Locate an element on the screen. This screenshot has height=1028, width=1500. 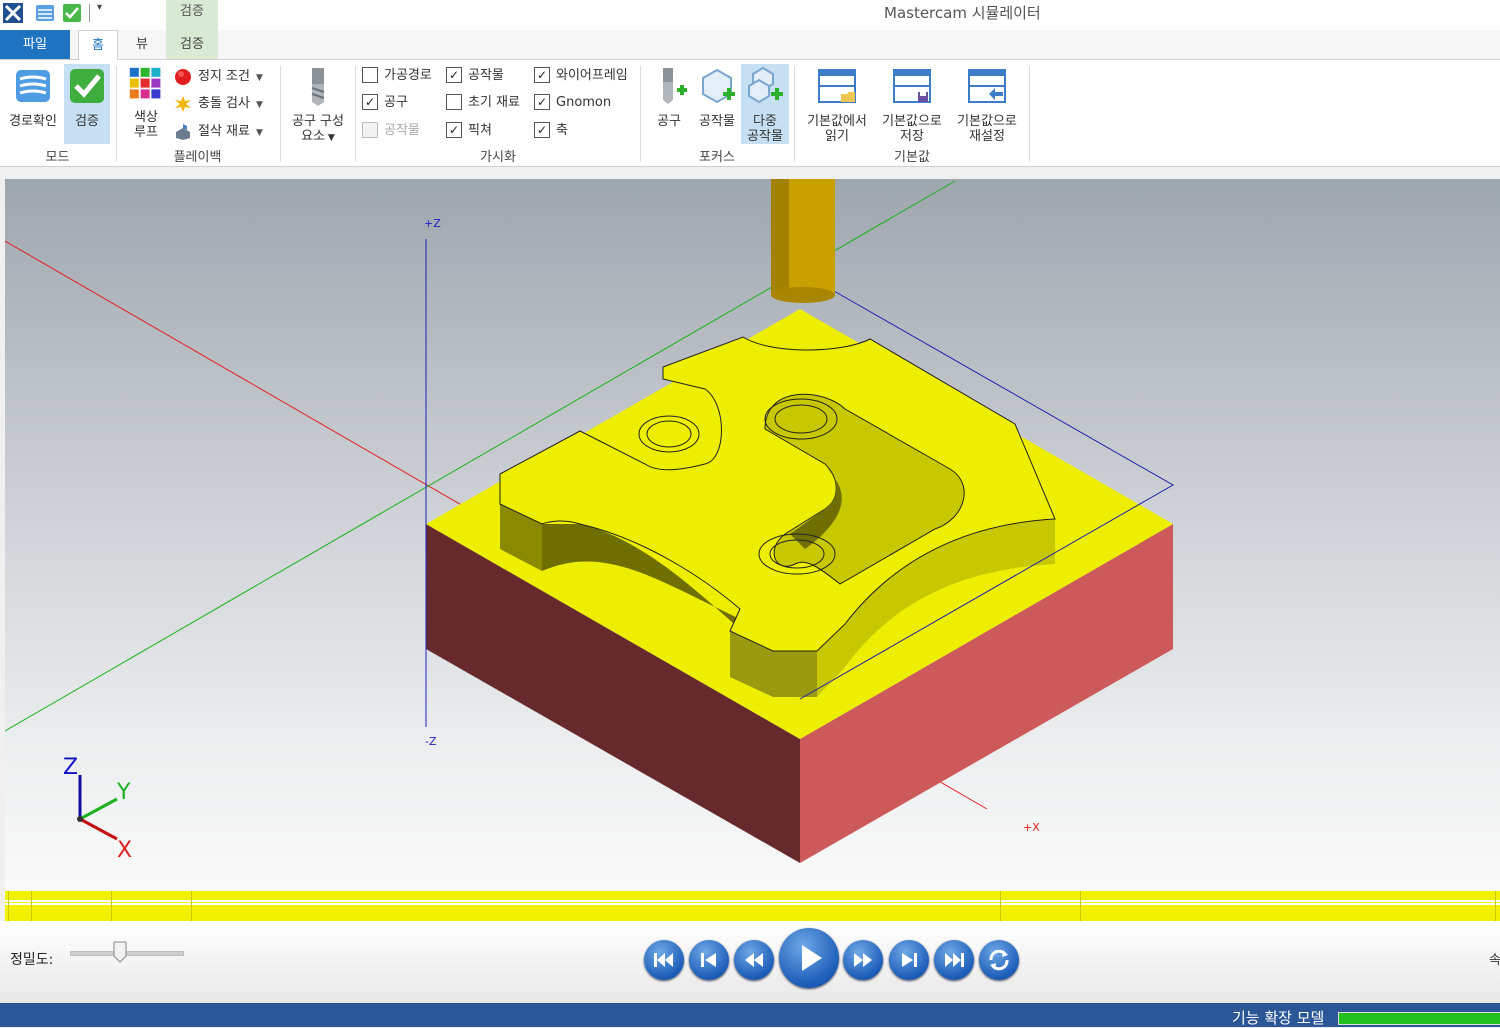
rewind-button is located at coordinates (754, 960).